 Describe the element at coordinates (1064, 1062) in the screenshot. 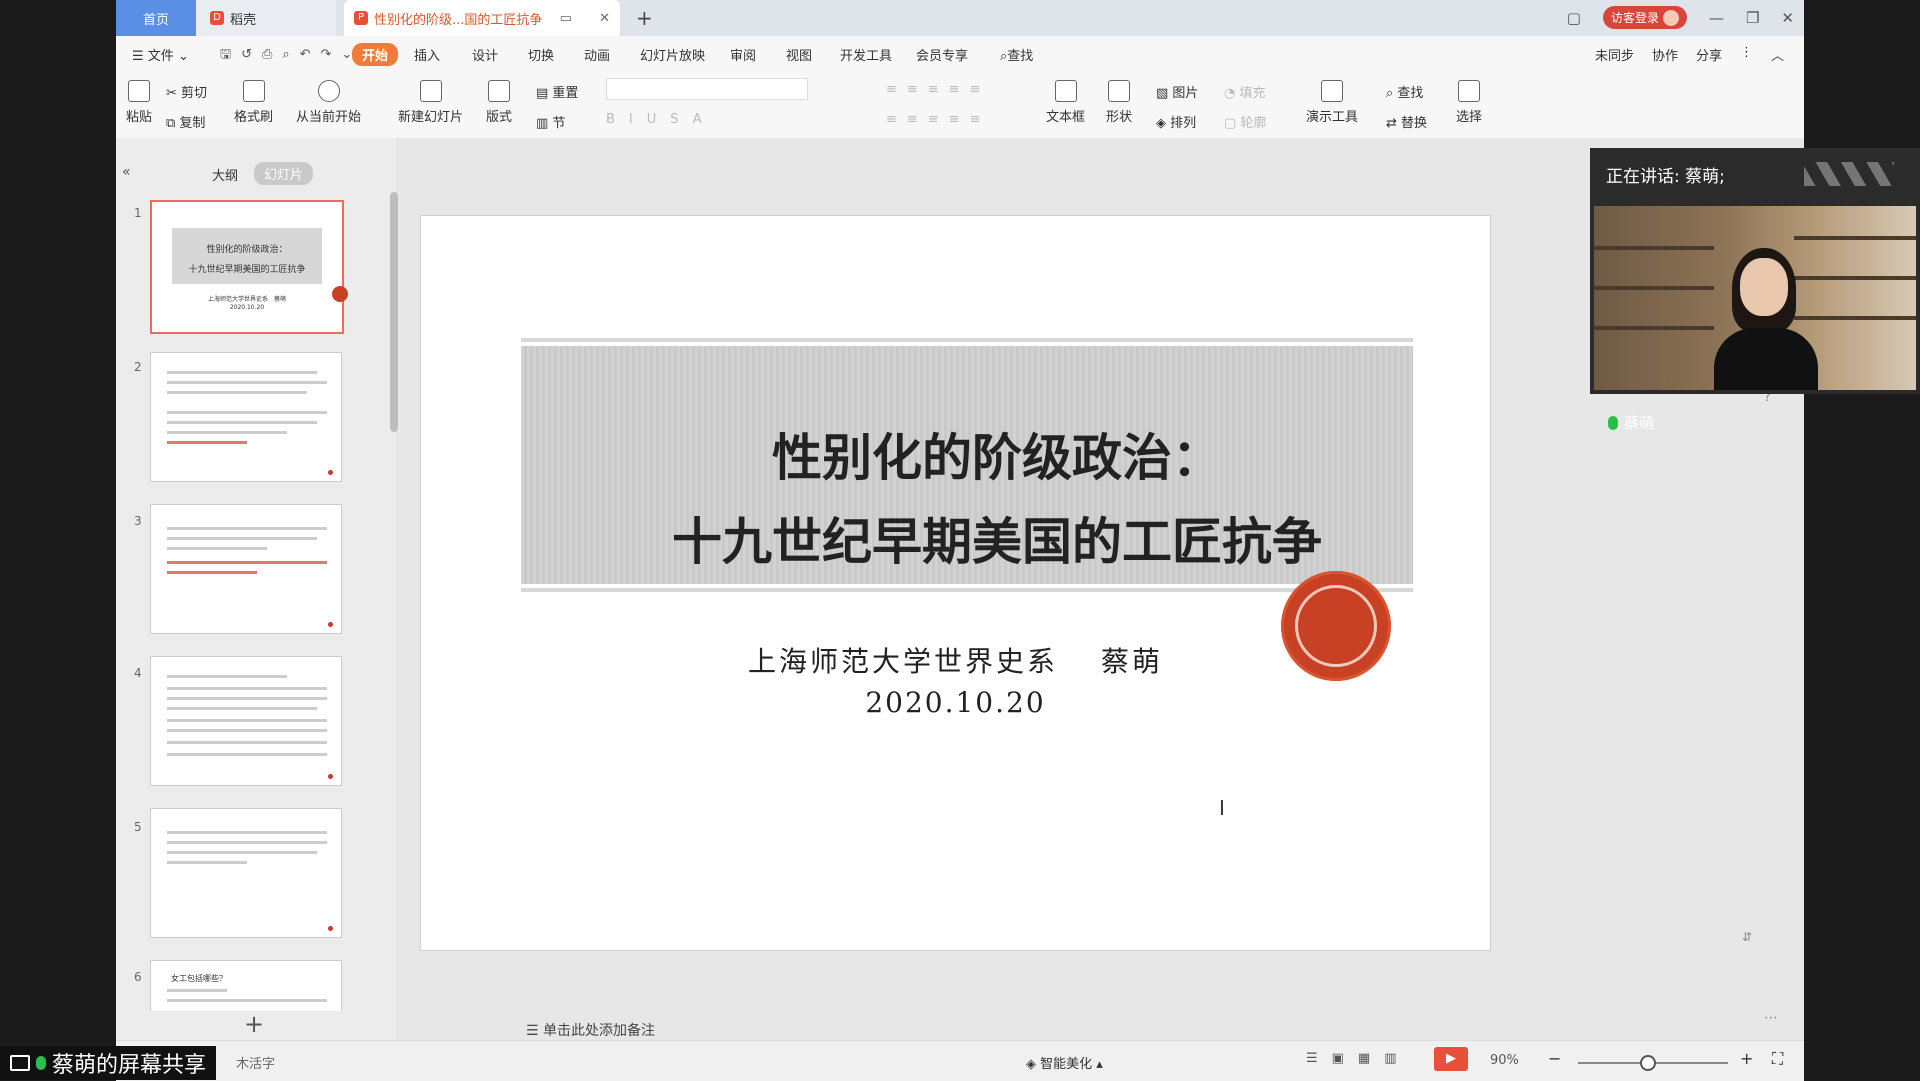

I see `beautify-button: ◈ 智能美化 ▴` at that location.